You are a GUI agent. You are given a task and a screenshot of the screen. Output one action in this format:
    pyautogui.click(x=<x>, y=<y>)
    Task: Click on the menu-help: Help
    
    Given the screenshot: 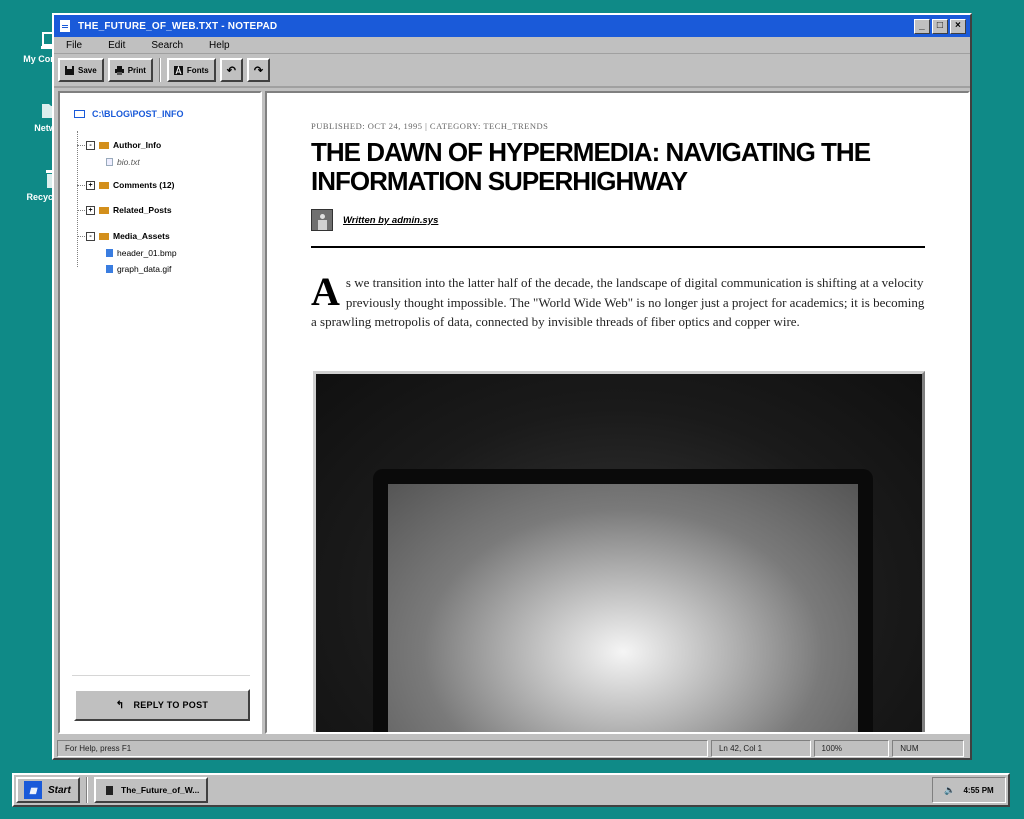 What is the action you would take?
    pyautogui.click(x=219, y=45)
    